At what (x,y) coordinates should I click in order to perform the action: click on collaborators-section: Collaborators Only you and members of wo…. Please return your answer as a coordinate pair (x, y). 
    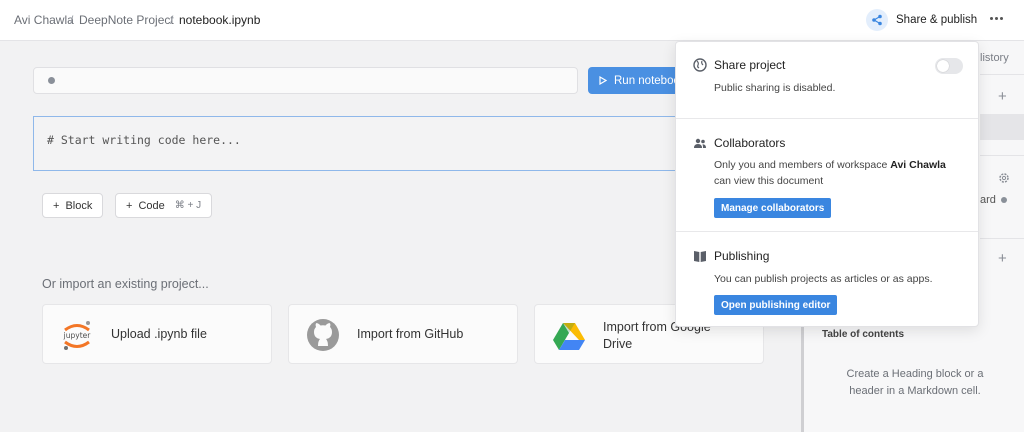
    Looking at the image, I should click on (827, 174).